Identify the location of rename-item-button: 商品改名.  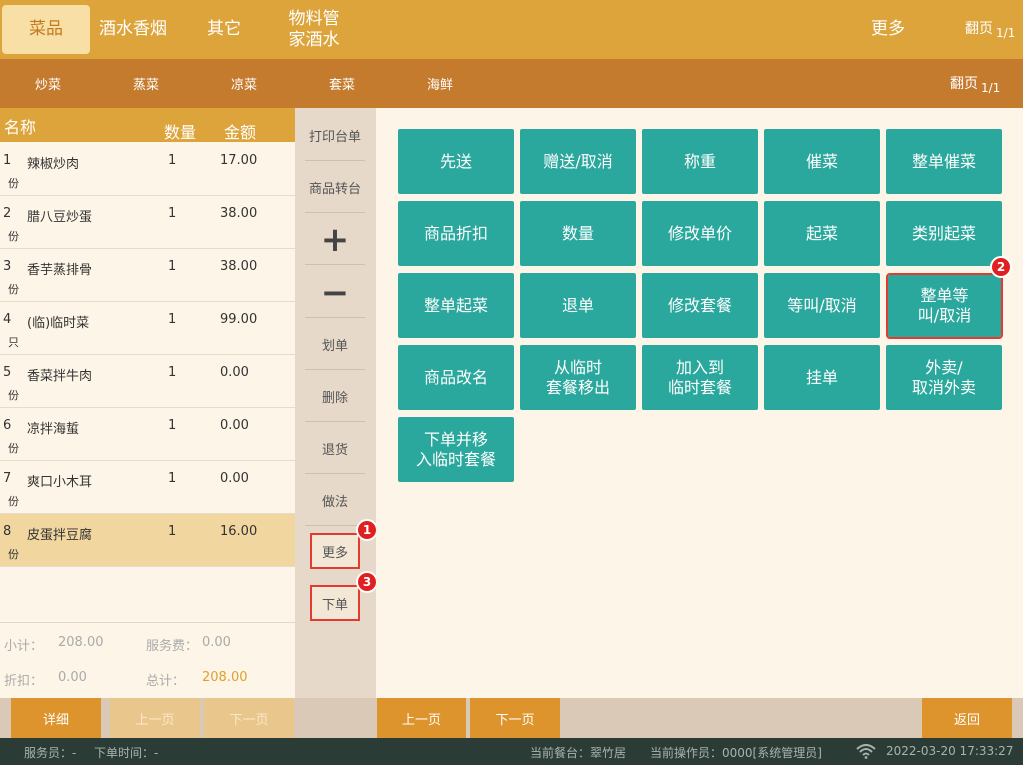
(456, 377).